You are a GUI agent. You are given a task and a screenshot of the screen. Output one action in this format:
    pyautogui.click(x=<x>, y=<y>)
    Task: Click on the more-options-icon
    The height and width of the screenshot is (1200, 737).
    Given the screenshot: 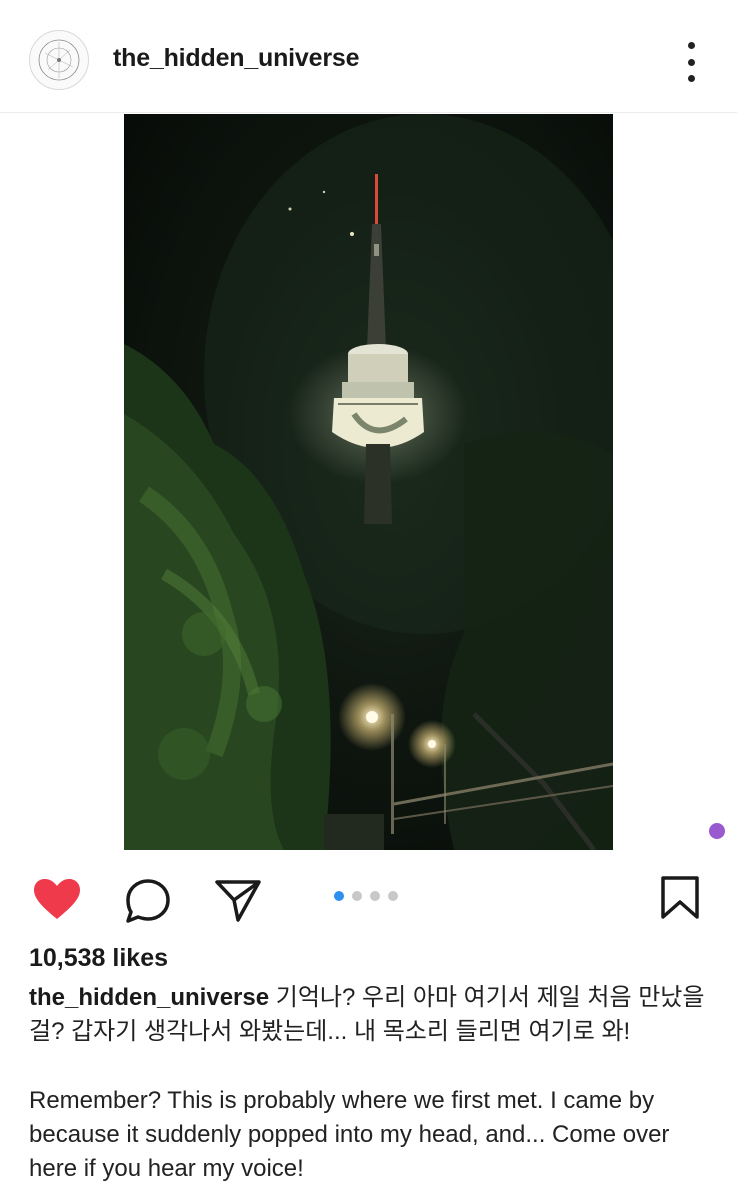 What is the action you would take?
    pyautogui.click(x=691, y=62)
    